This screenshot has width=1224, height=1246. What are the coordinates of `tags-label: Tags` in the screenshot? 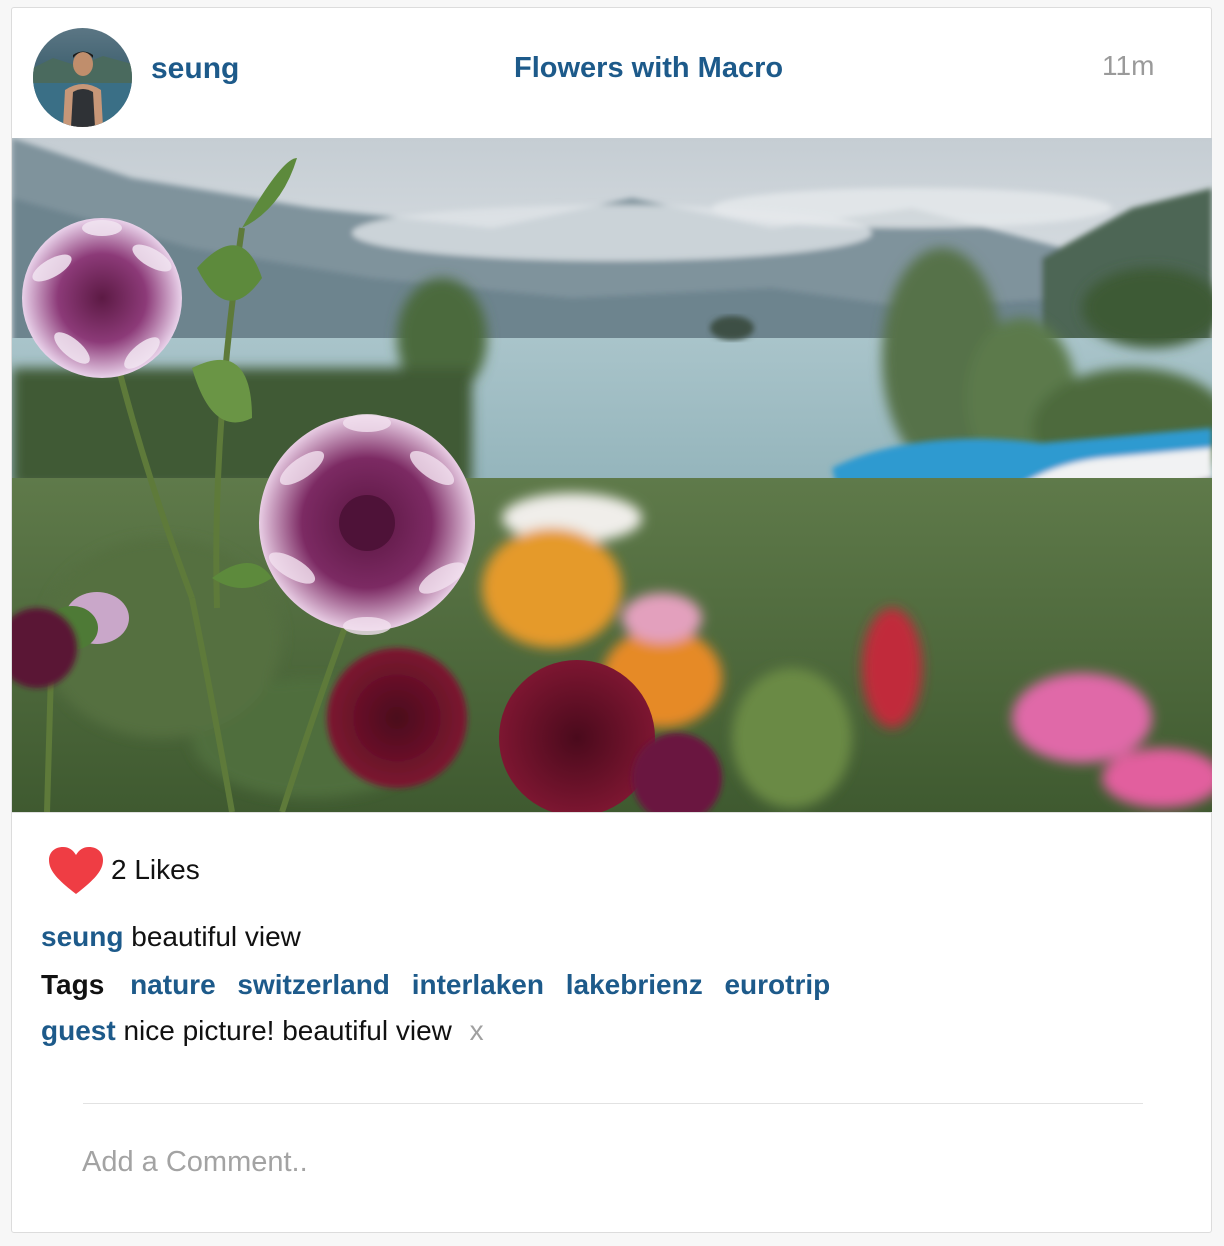 It's located at (73, 984).